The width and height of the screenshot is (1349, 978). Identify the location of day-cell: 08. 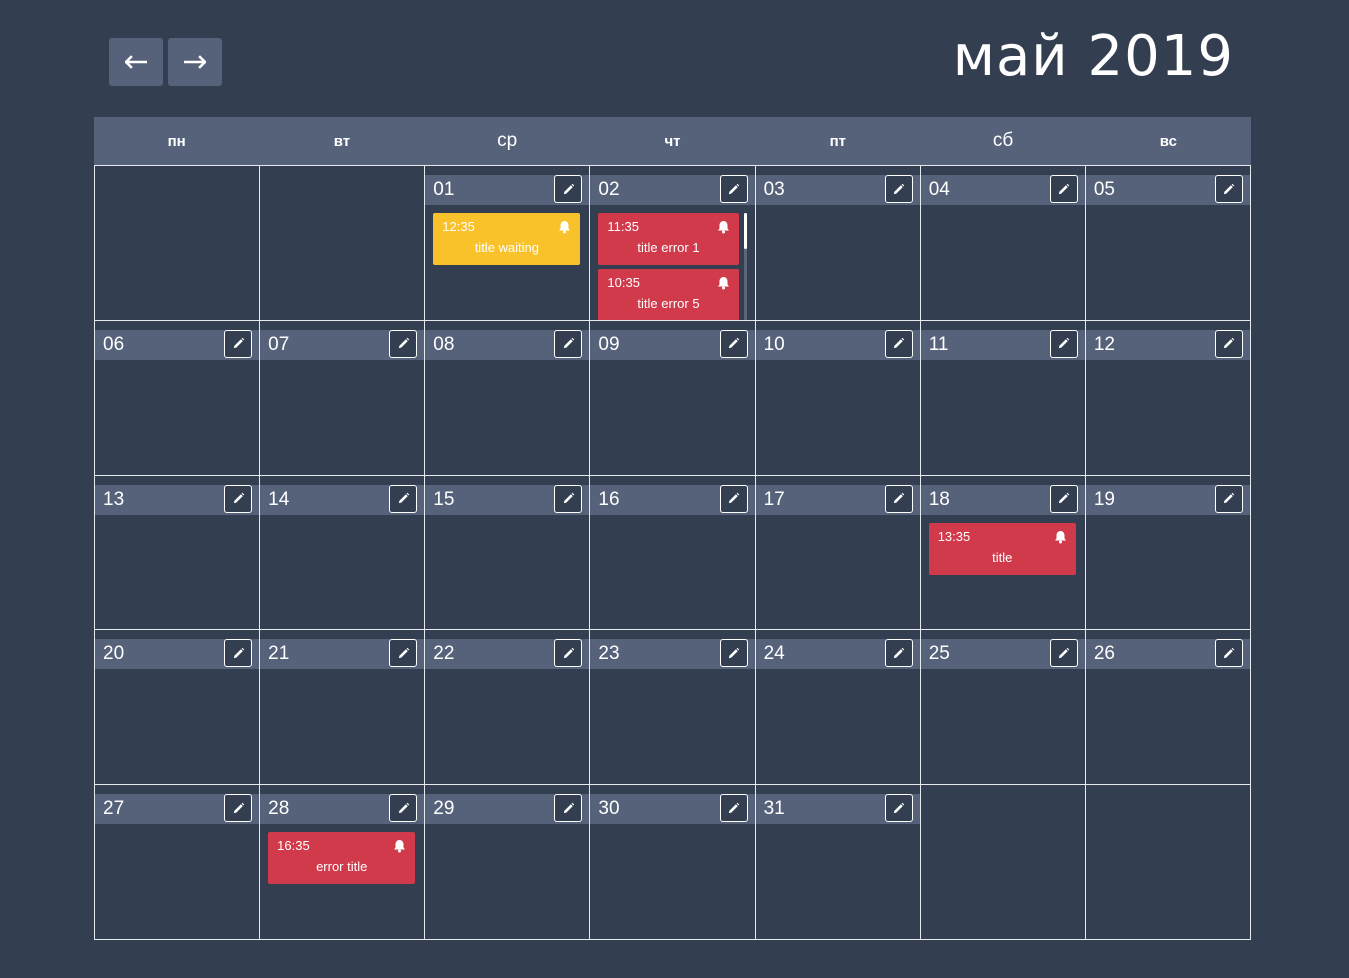
(508, 398).